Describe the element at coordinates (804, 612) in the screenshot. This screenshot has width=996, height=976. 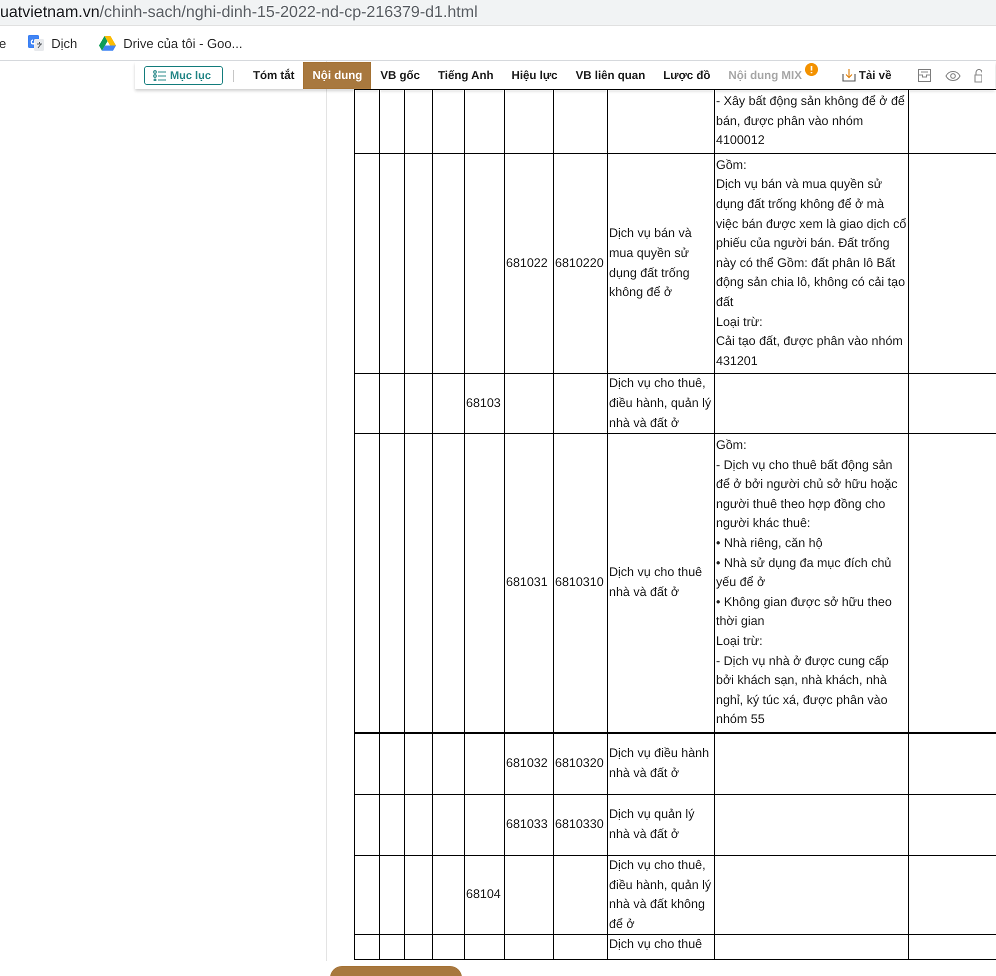
I see `cell-text: • Không gian được sở hữu theo thời gian` at that location.